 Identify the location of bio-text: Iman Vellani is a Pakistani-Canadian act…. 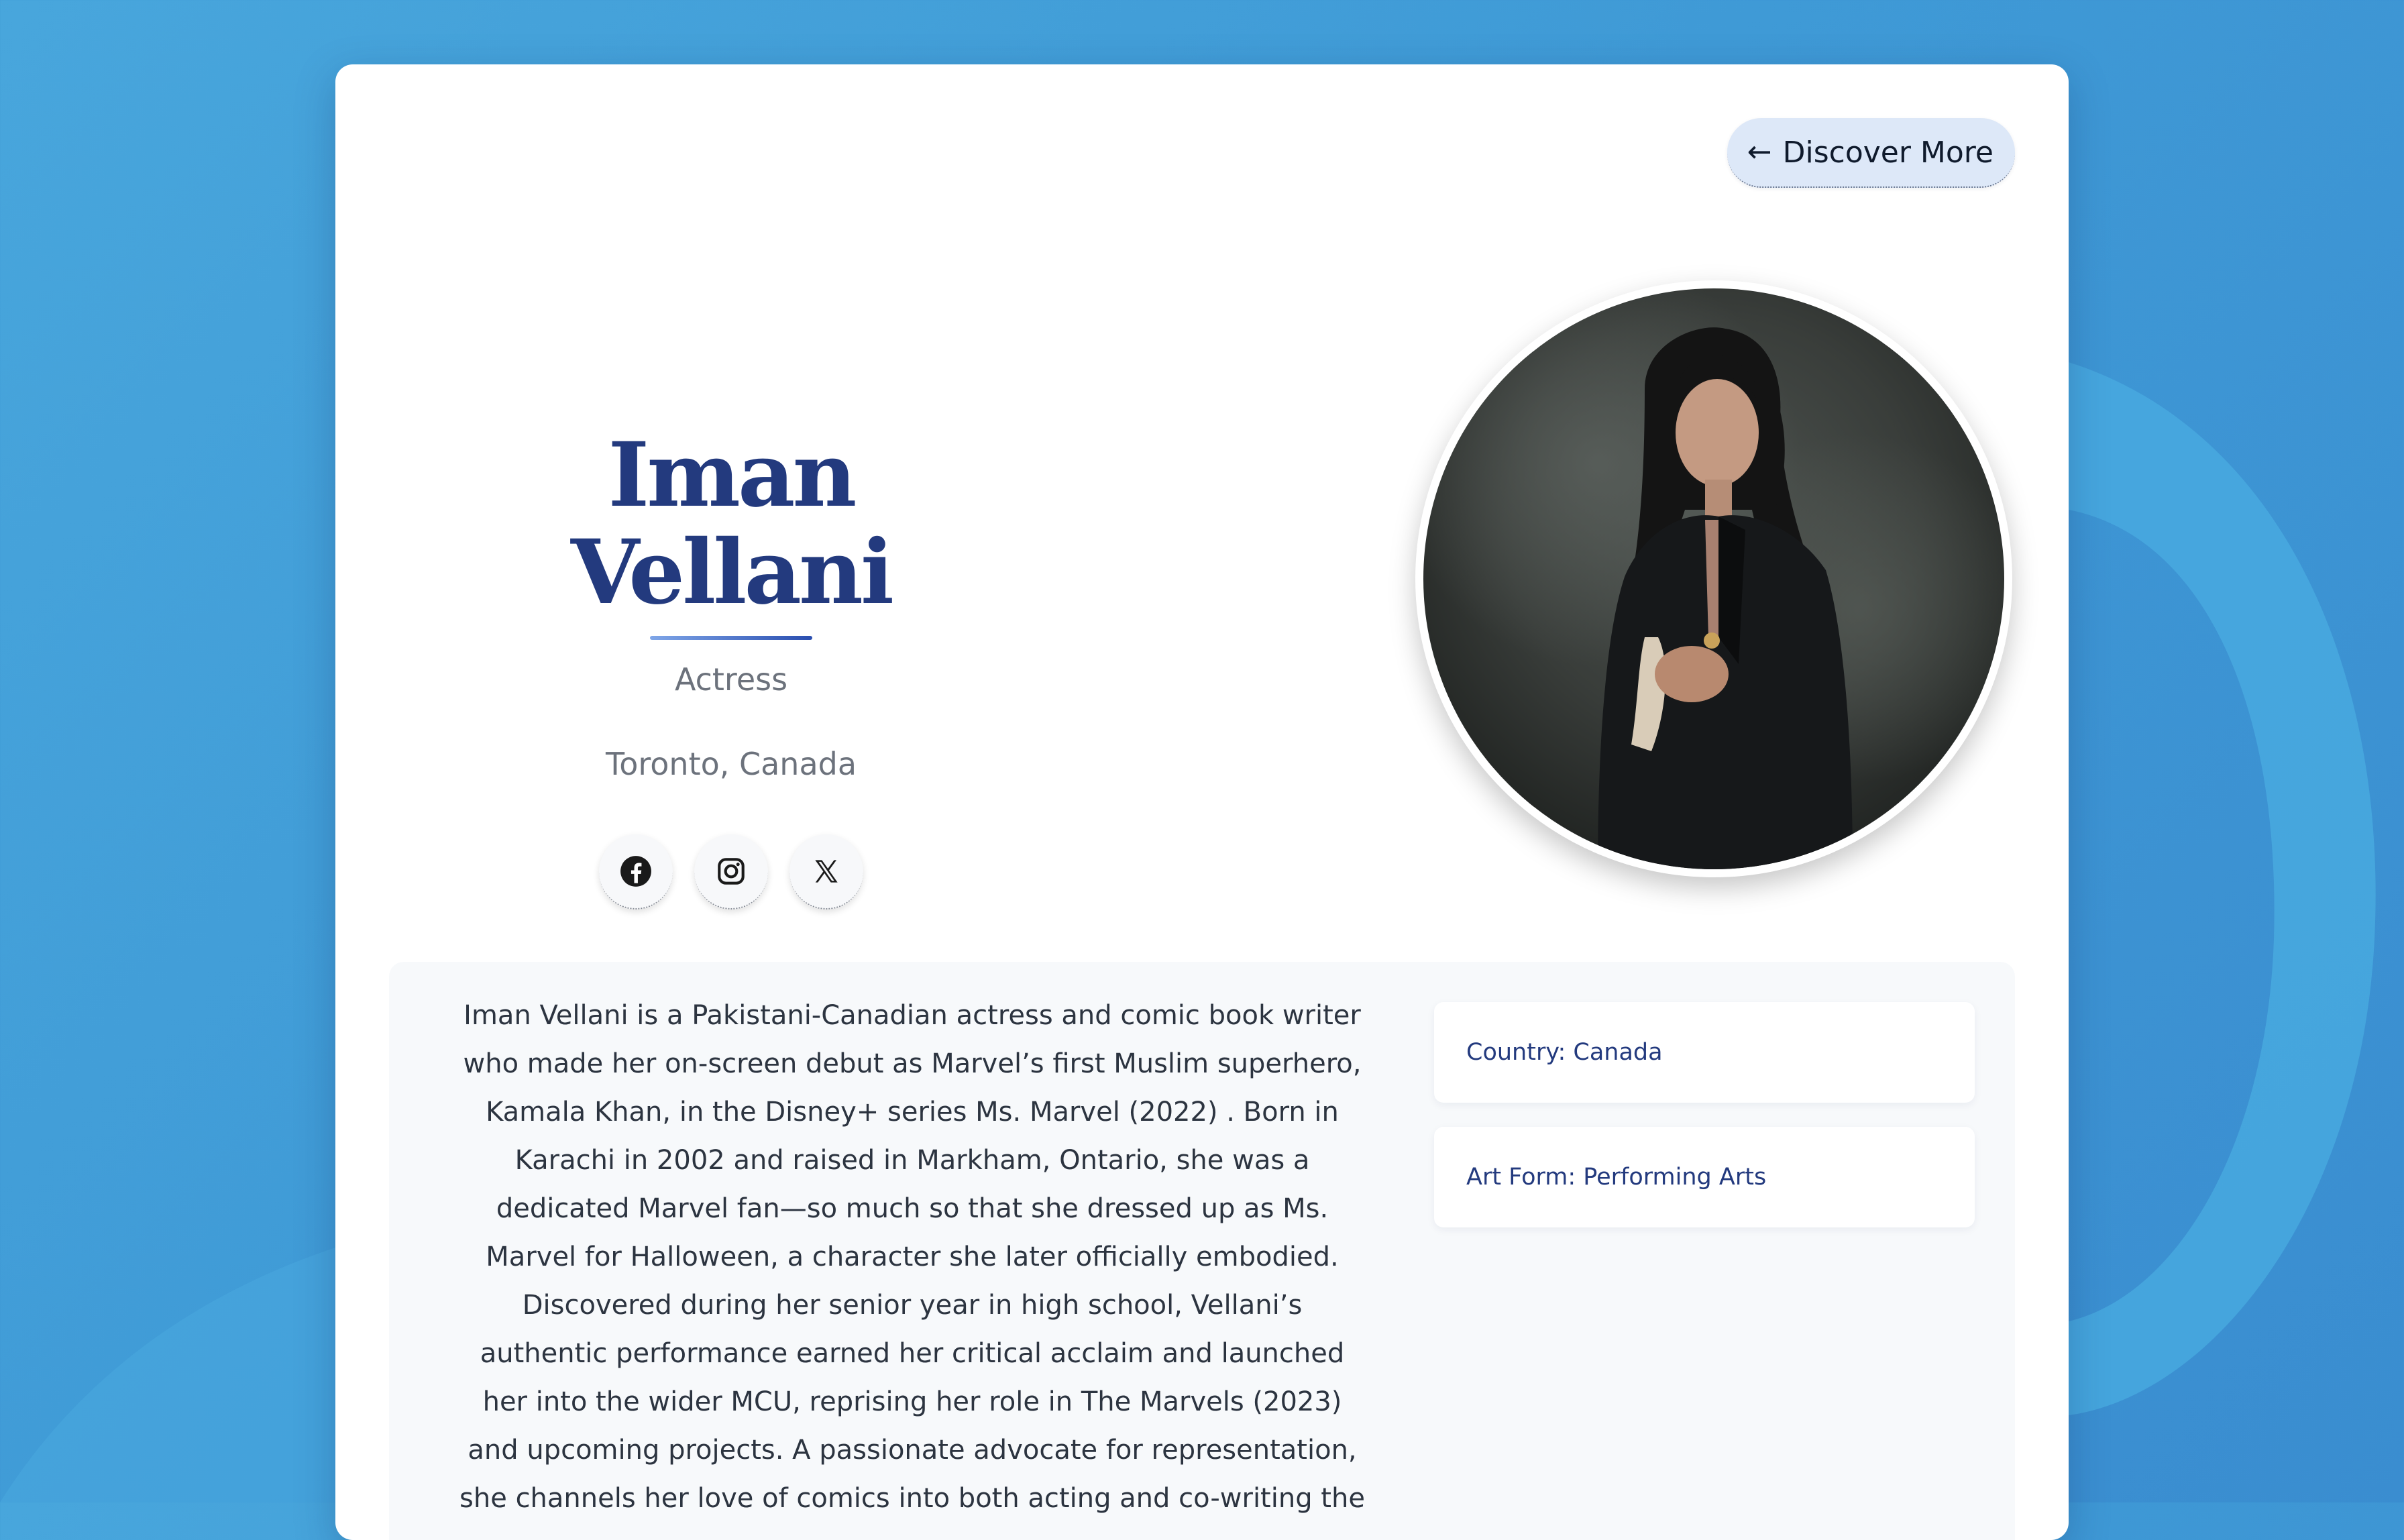
(912, 1257).